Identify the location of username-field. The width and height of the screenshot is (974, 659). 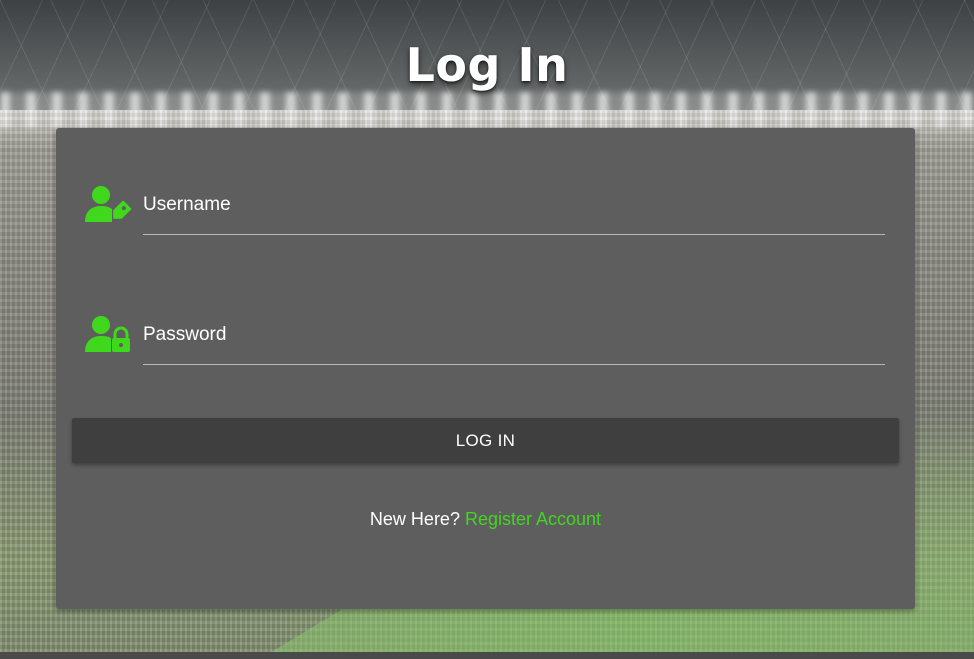
(484, 208).